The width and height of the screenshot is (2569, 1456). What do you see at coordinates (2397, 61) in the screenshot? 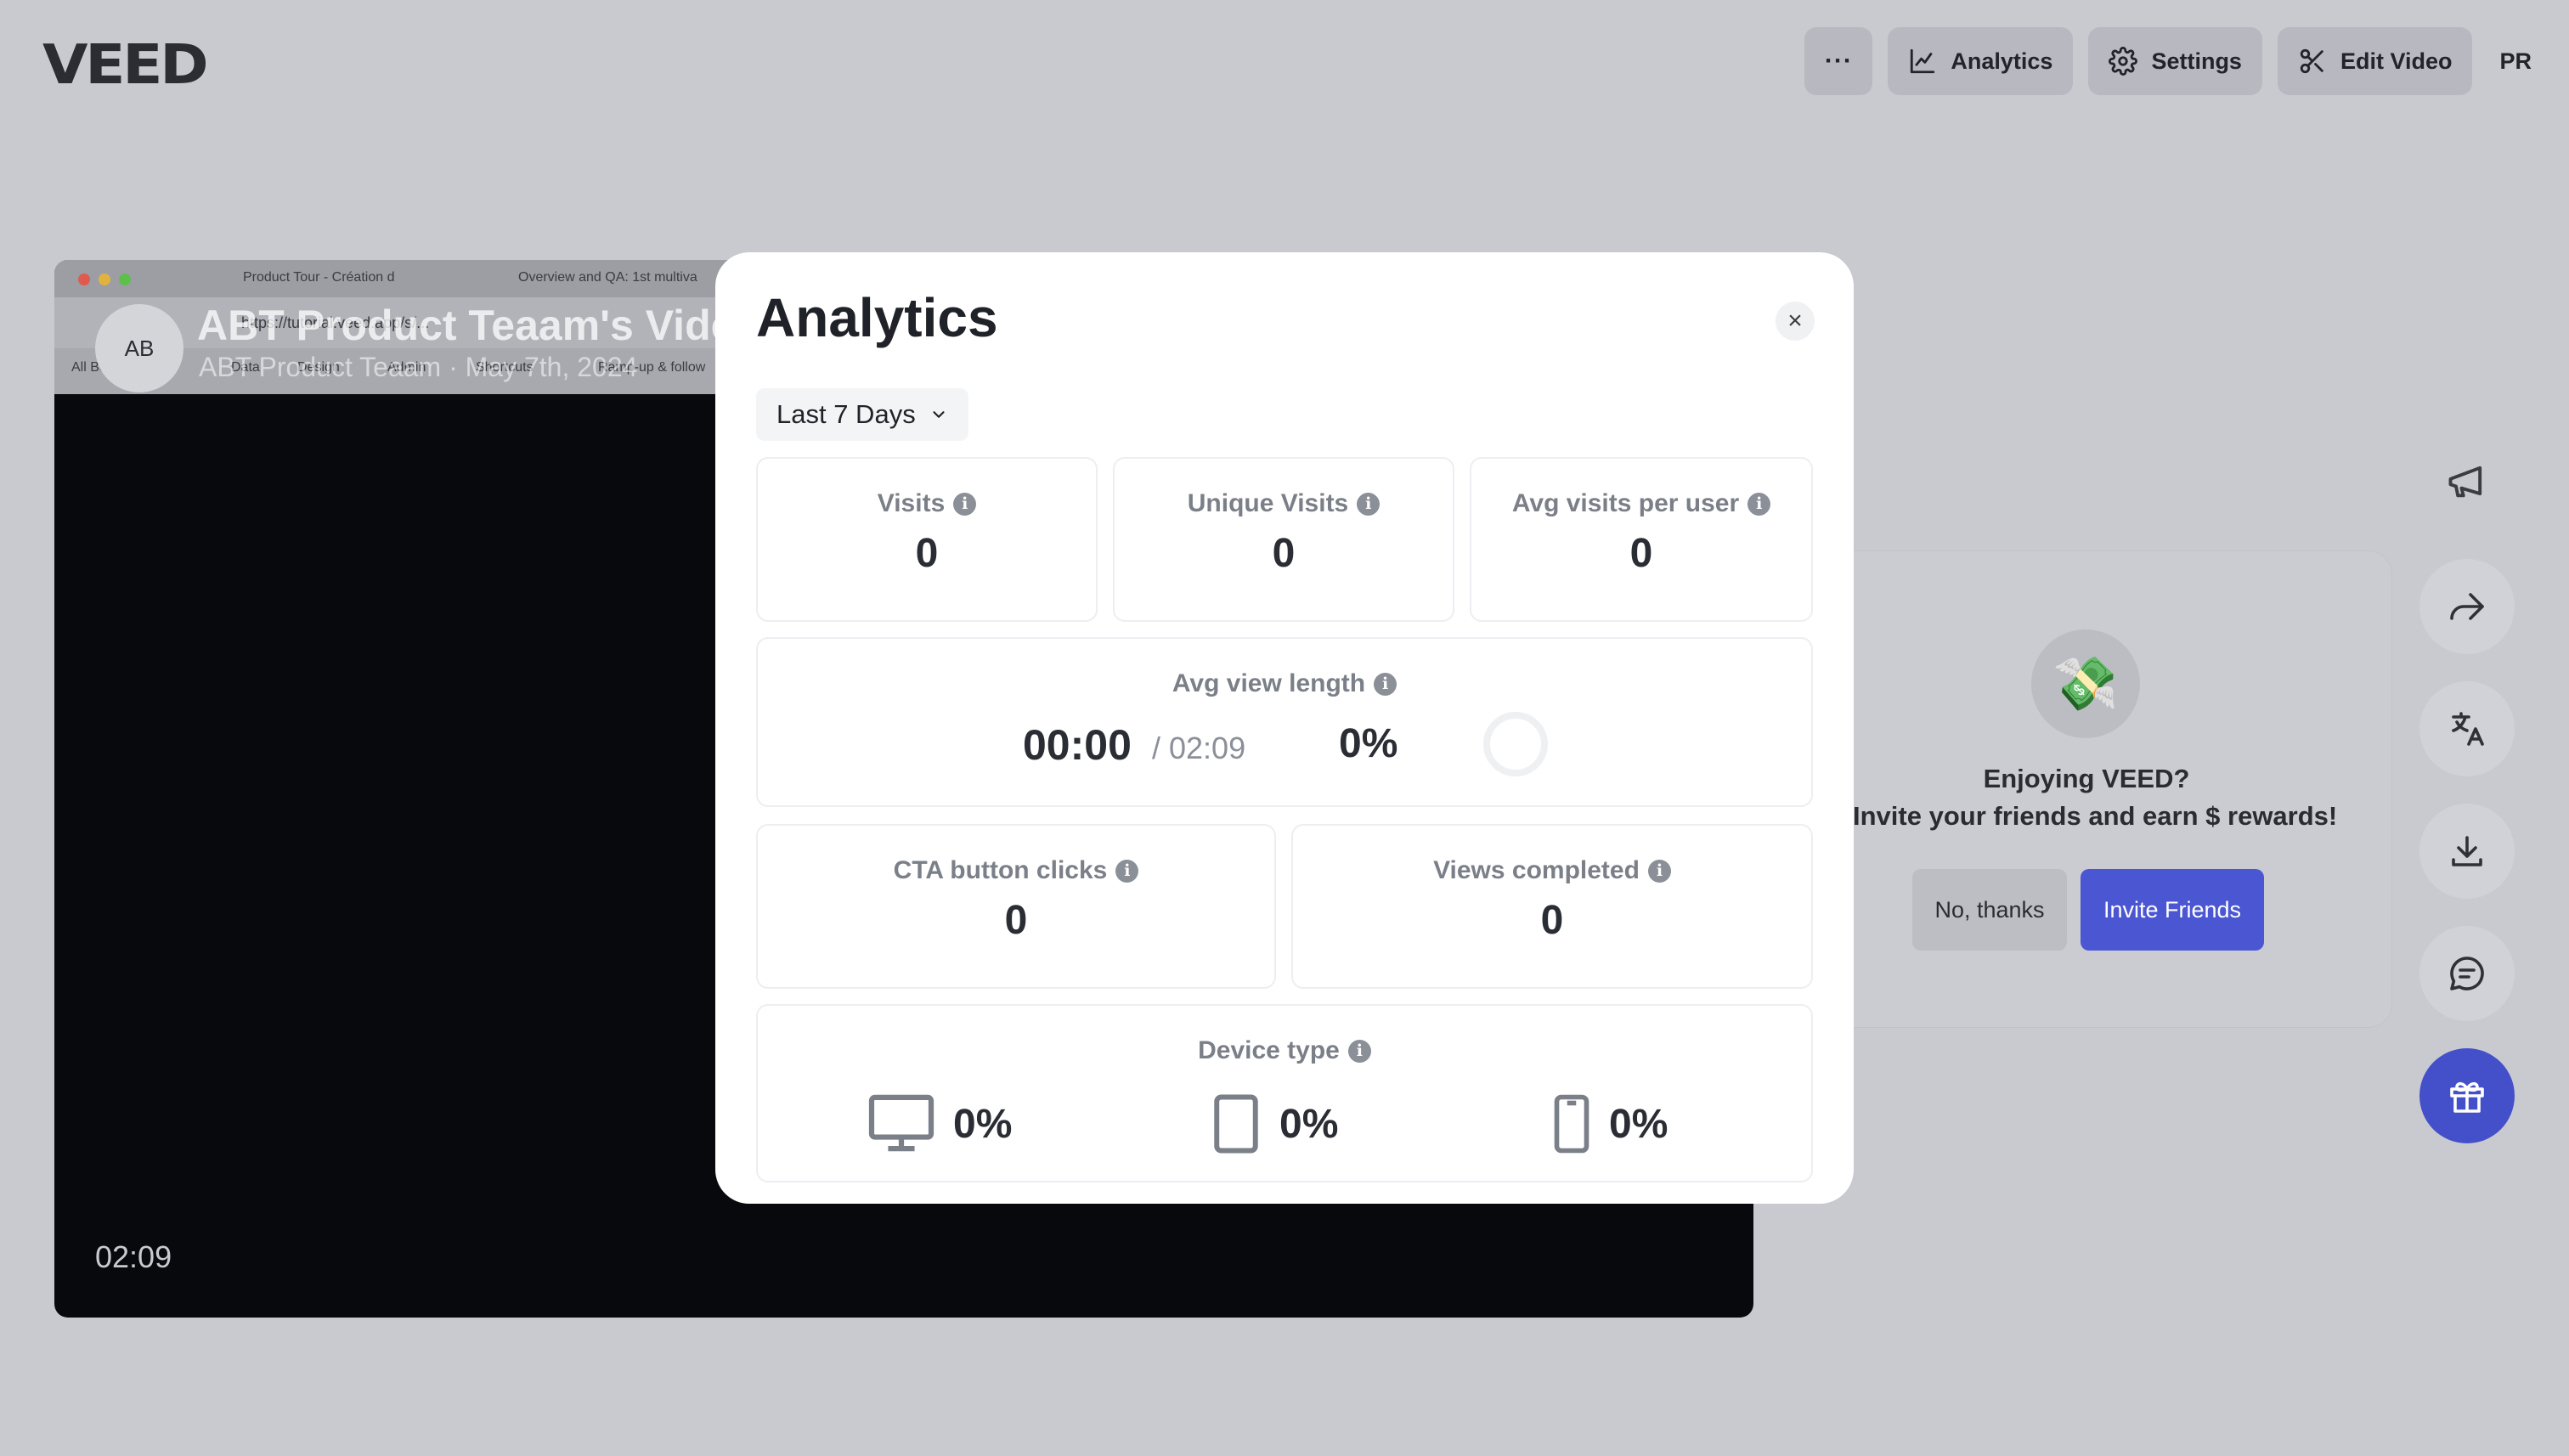
I see `edit-video-button-label: Edit Video` at bounding box center [2397, 61].